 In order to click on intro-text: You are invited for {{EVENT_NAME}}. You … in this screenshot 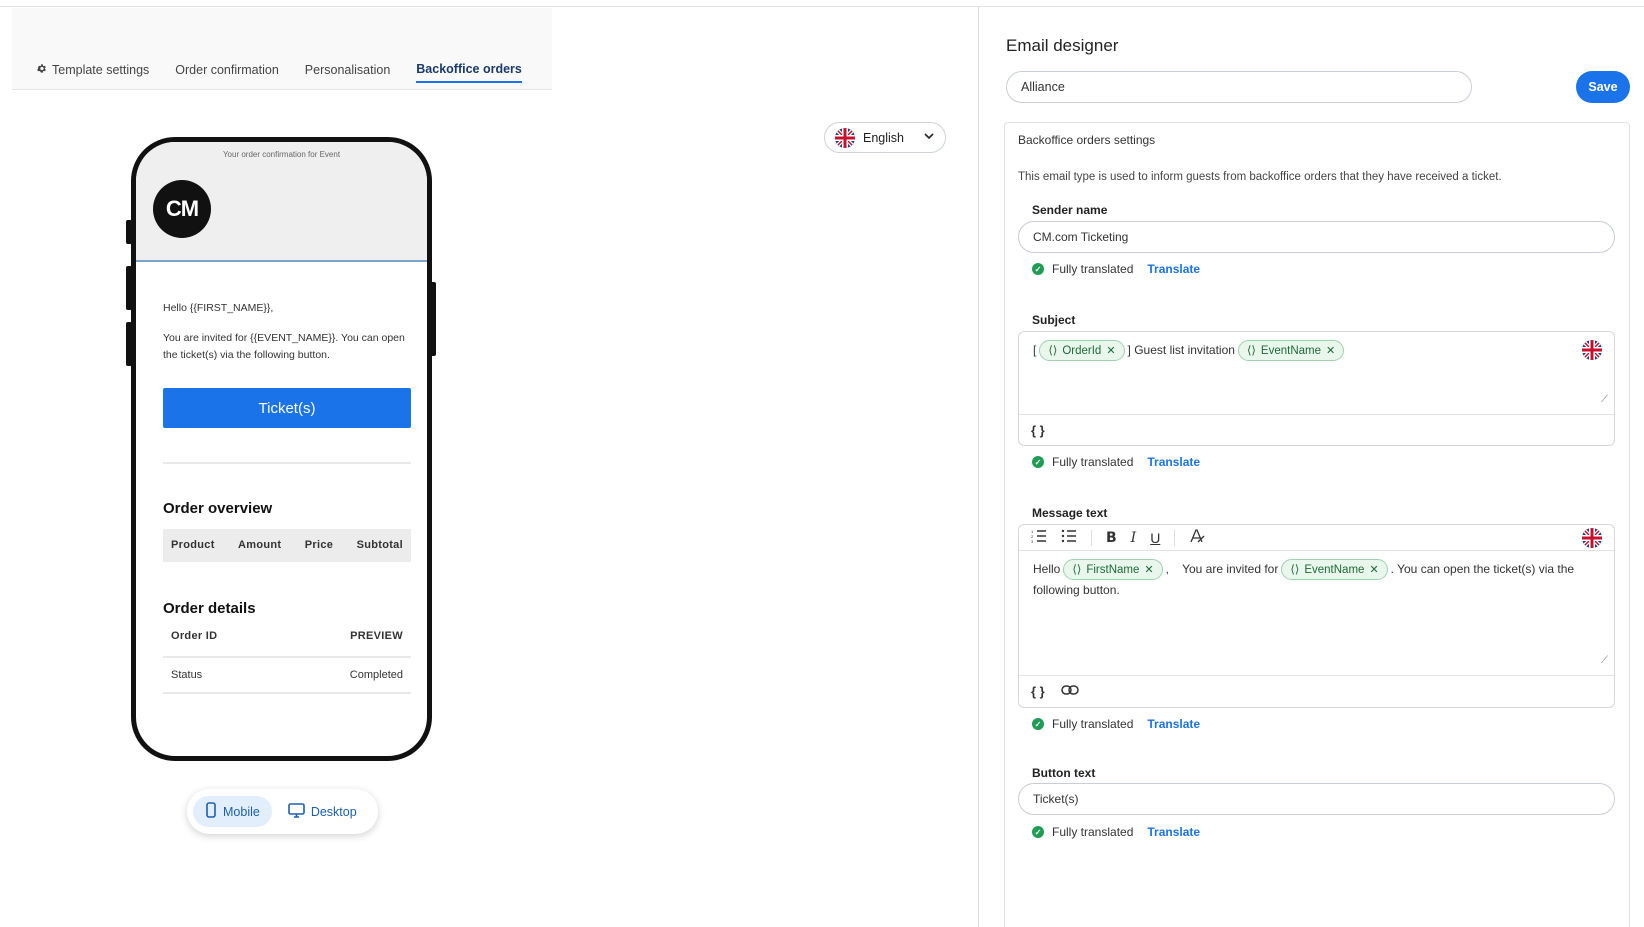, I will do `click(284, 346)`.